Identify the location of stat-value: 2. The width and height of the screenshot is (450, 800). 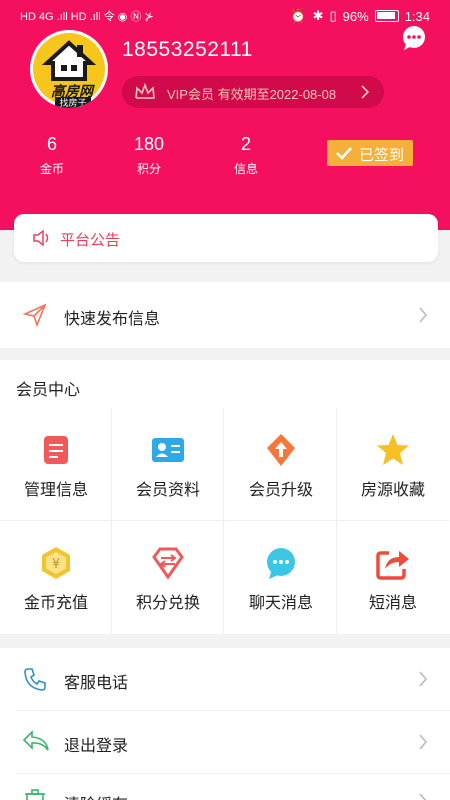
(245, 144).